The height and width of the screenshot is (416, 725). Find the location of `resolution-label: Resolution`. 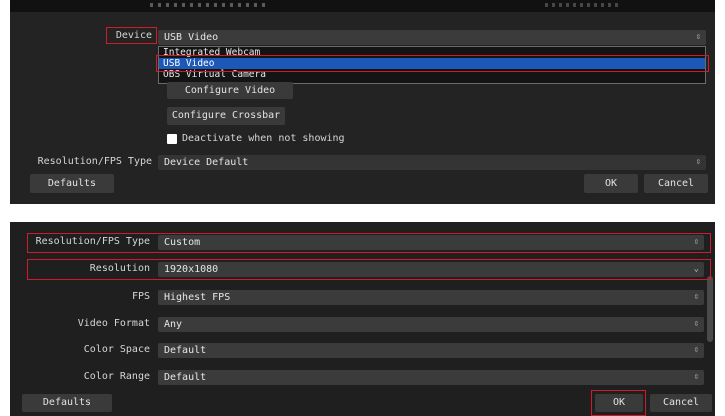

resolution-label: Resolution is located at coordinates (119, 268).